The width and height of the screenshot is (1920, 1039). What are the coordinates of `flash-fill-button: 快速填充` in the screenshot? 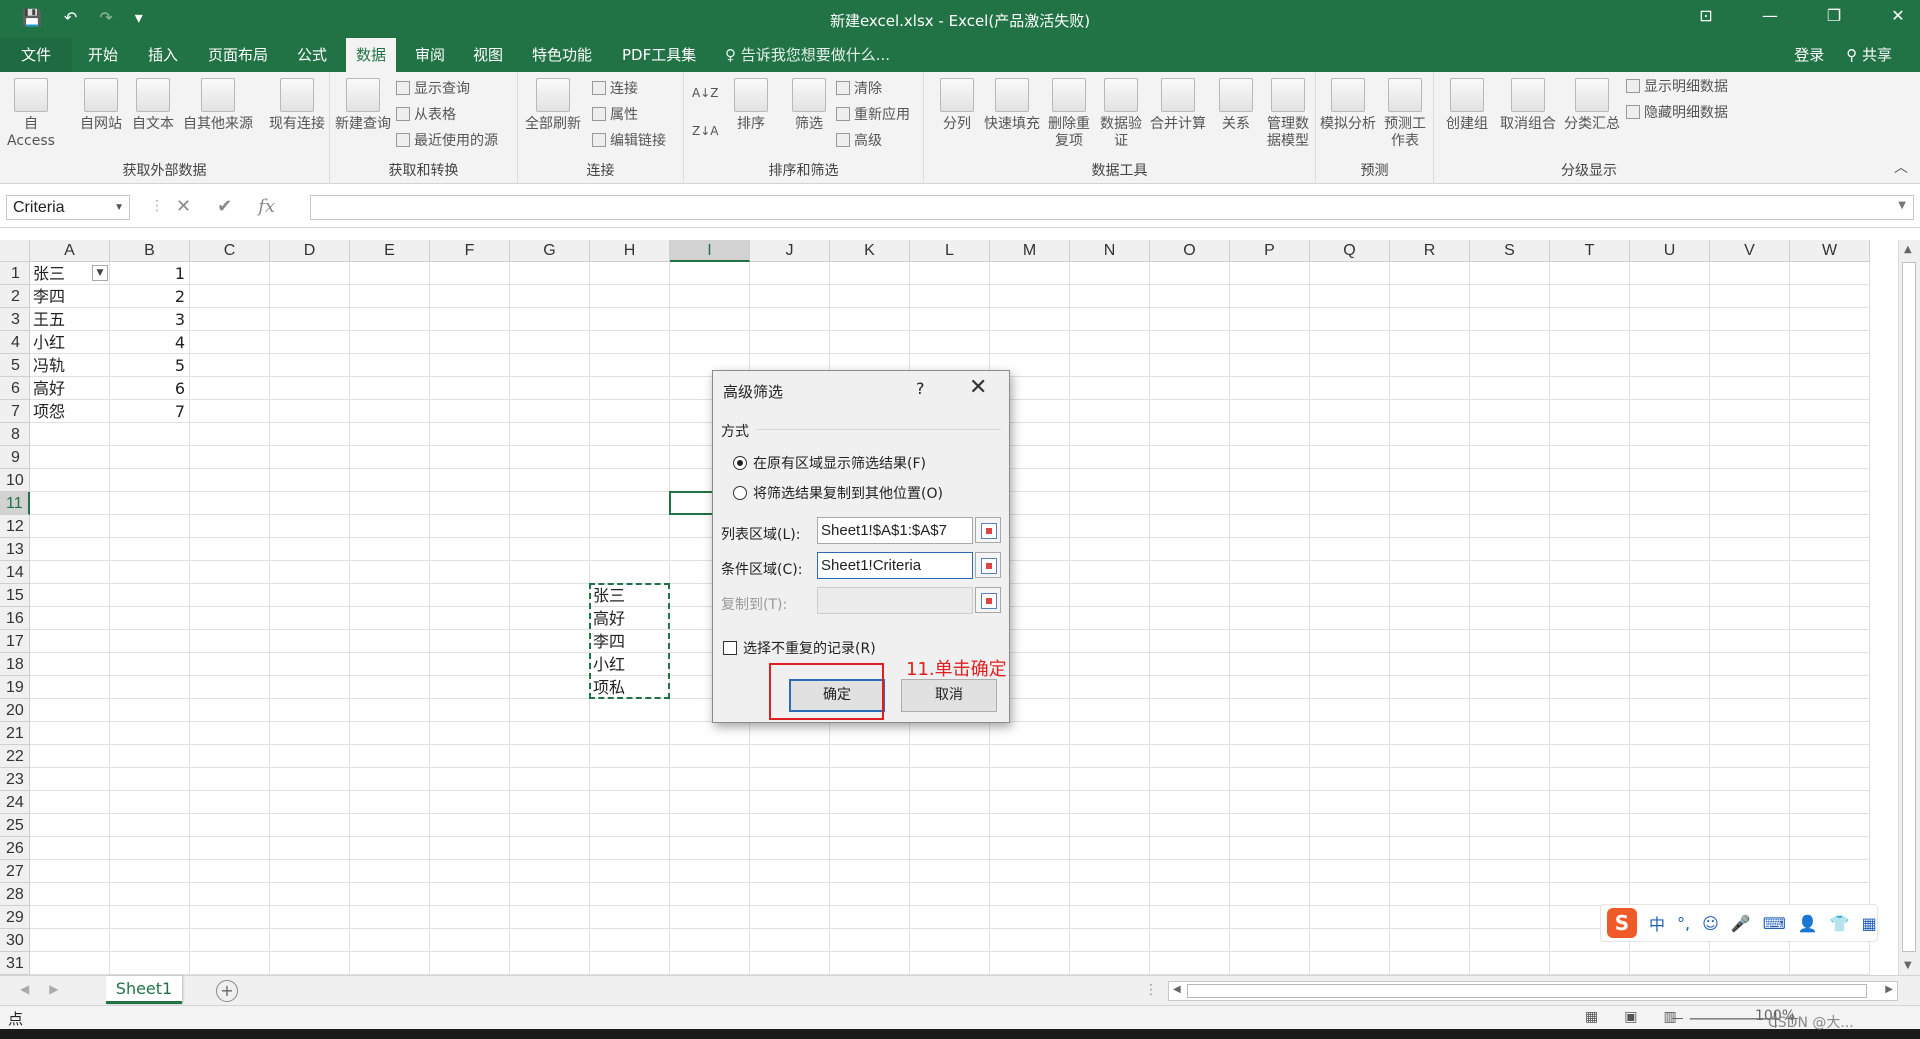 It's located at (1012, 105).